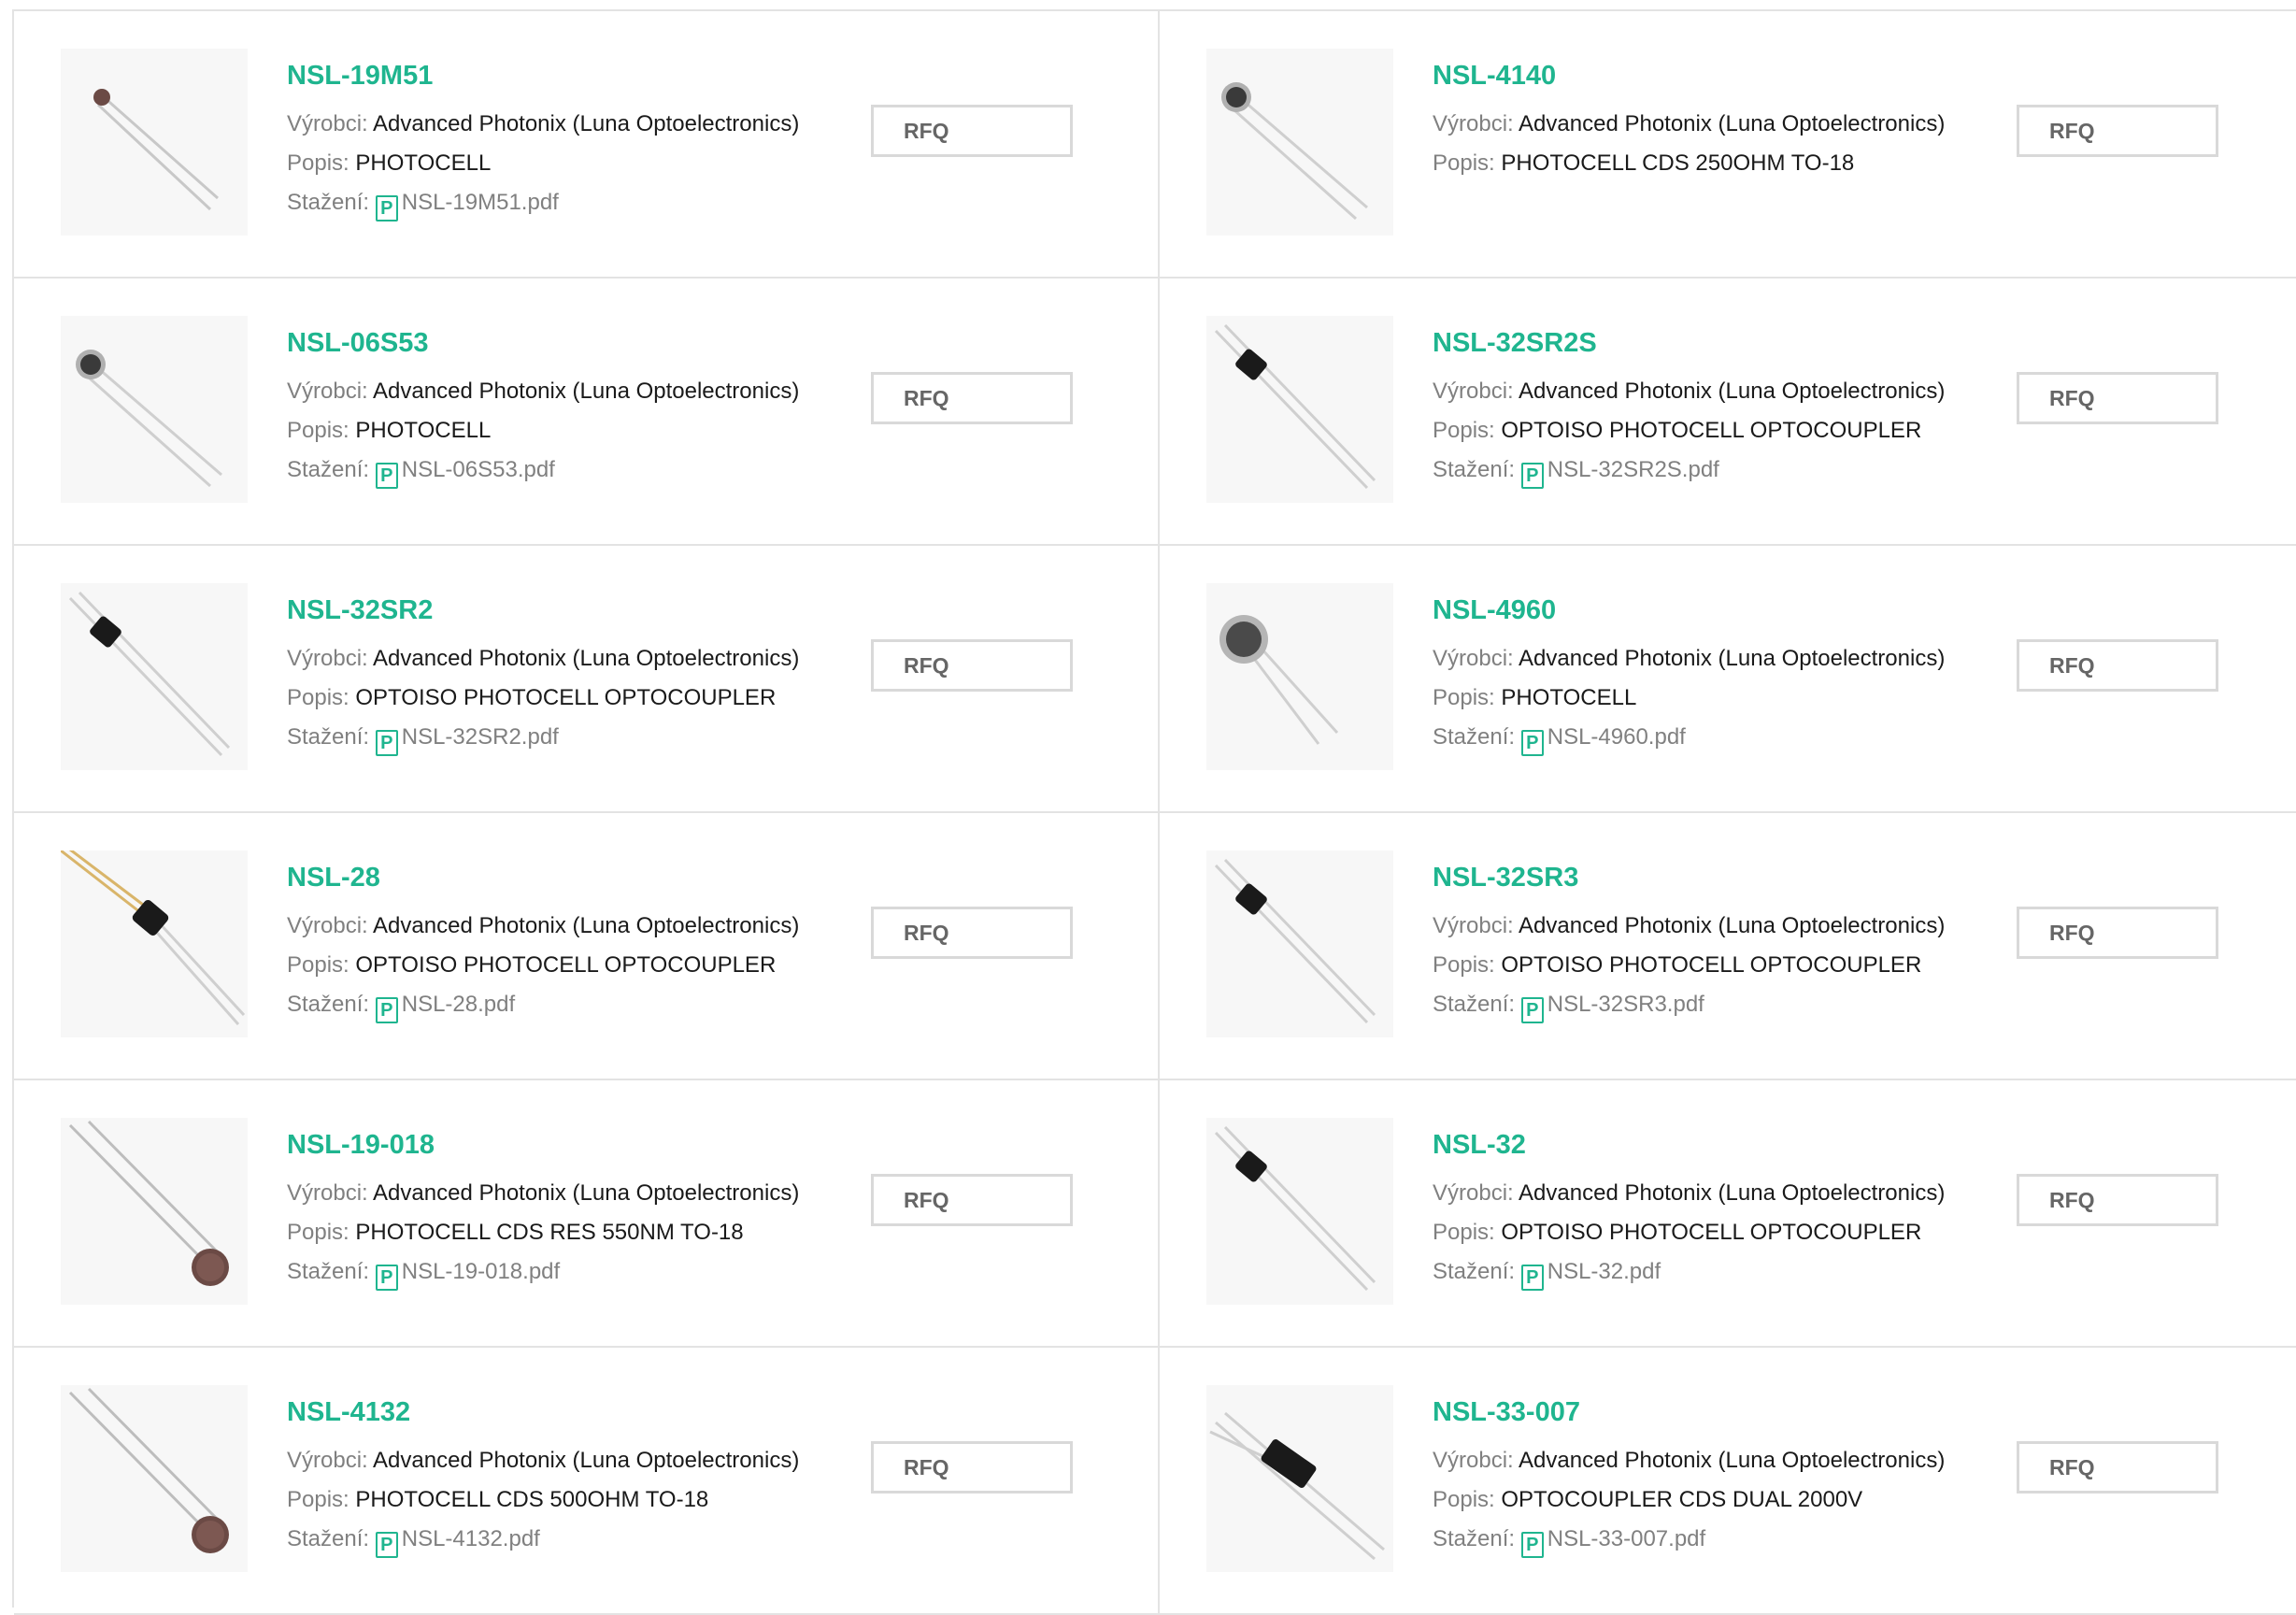  I want to click on photocell-long-leads-image, so click(154, 1211).